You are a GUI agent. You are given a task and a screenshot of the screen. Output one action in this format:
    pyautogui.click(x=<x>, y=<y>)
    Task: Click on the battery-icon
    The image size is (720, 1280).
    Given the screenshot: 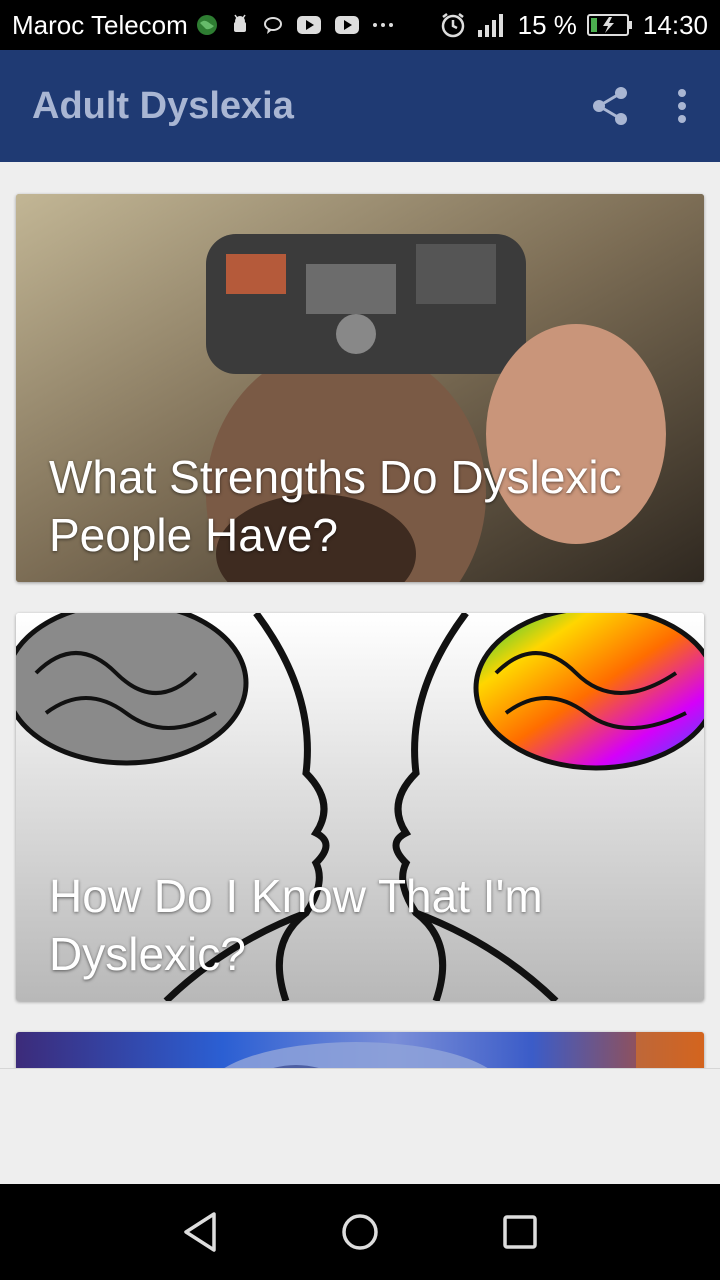 What is the action you would take?
    pyautogui.click(x=609, y=25)
    